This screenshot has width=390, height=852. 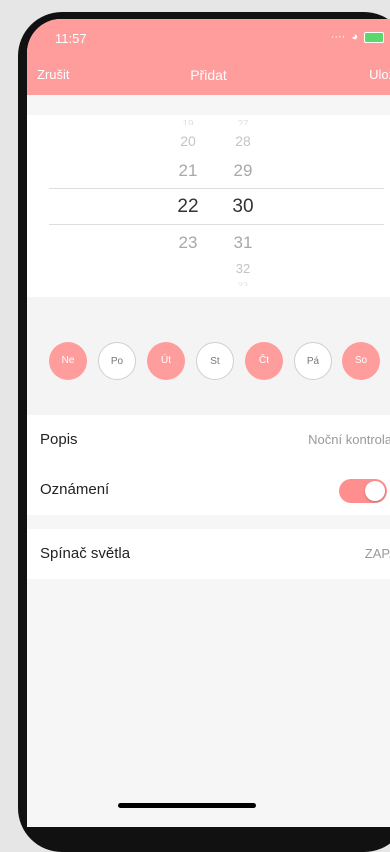 I want to click on notification-label: Oznámení, so click(x=75, y=489).